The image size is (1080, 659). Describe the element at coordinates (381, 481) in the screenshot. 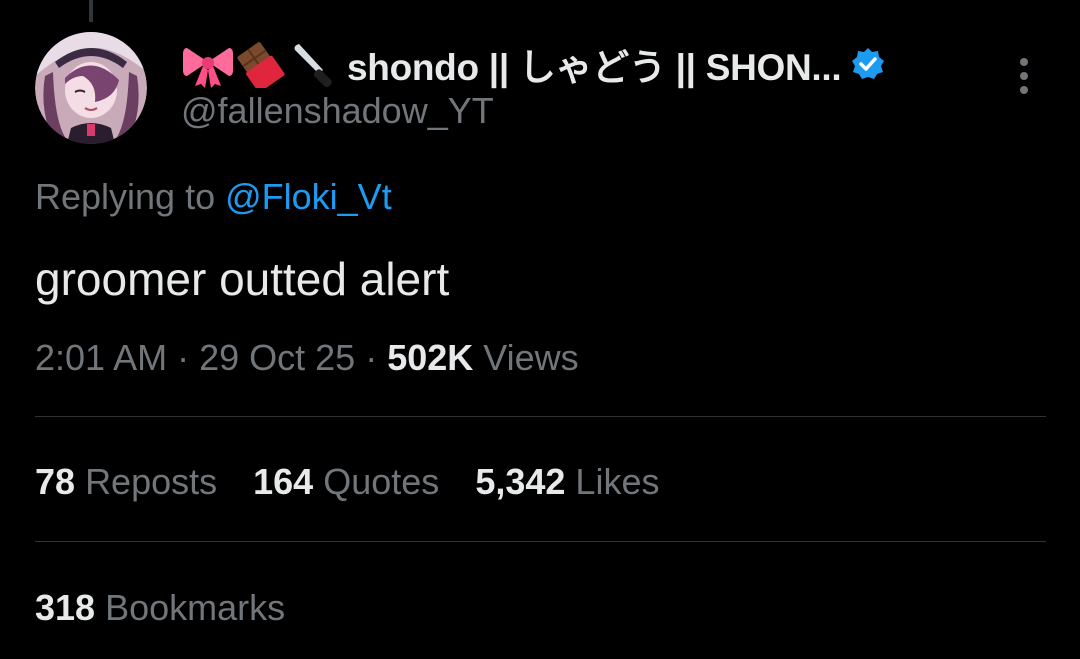

I see `quotes-label: Quotes` at that location.